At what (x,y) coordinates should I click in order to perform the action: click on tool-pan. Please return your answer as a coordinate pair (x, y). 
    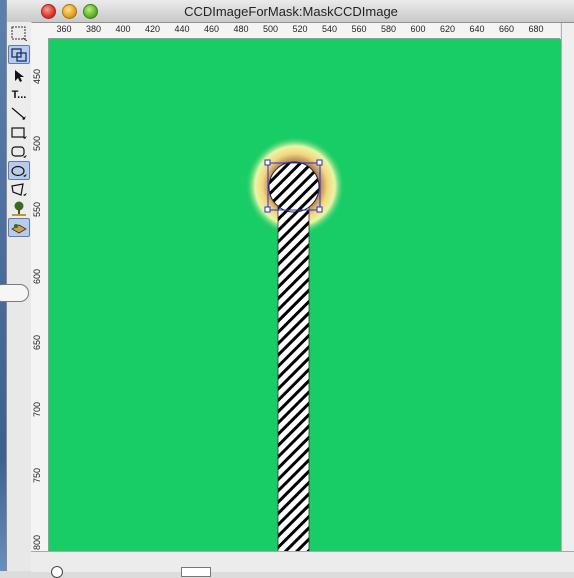
    Looking at the image, I should click on (19, 54).